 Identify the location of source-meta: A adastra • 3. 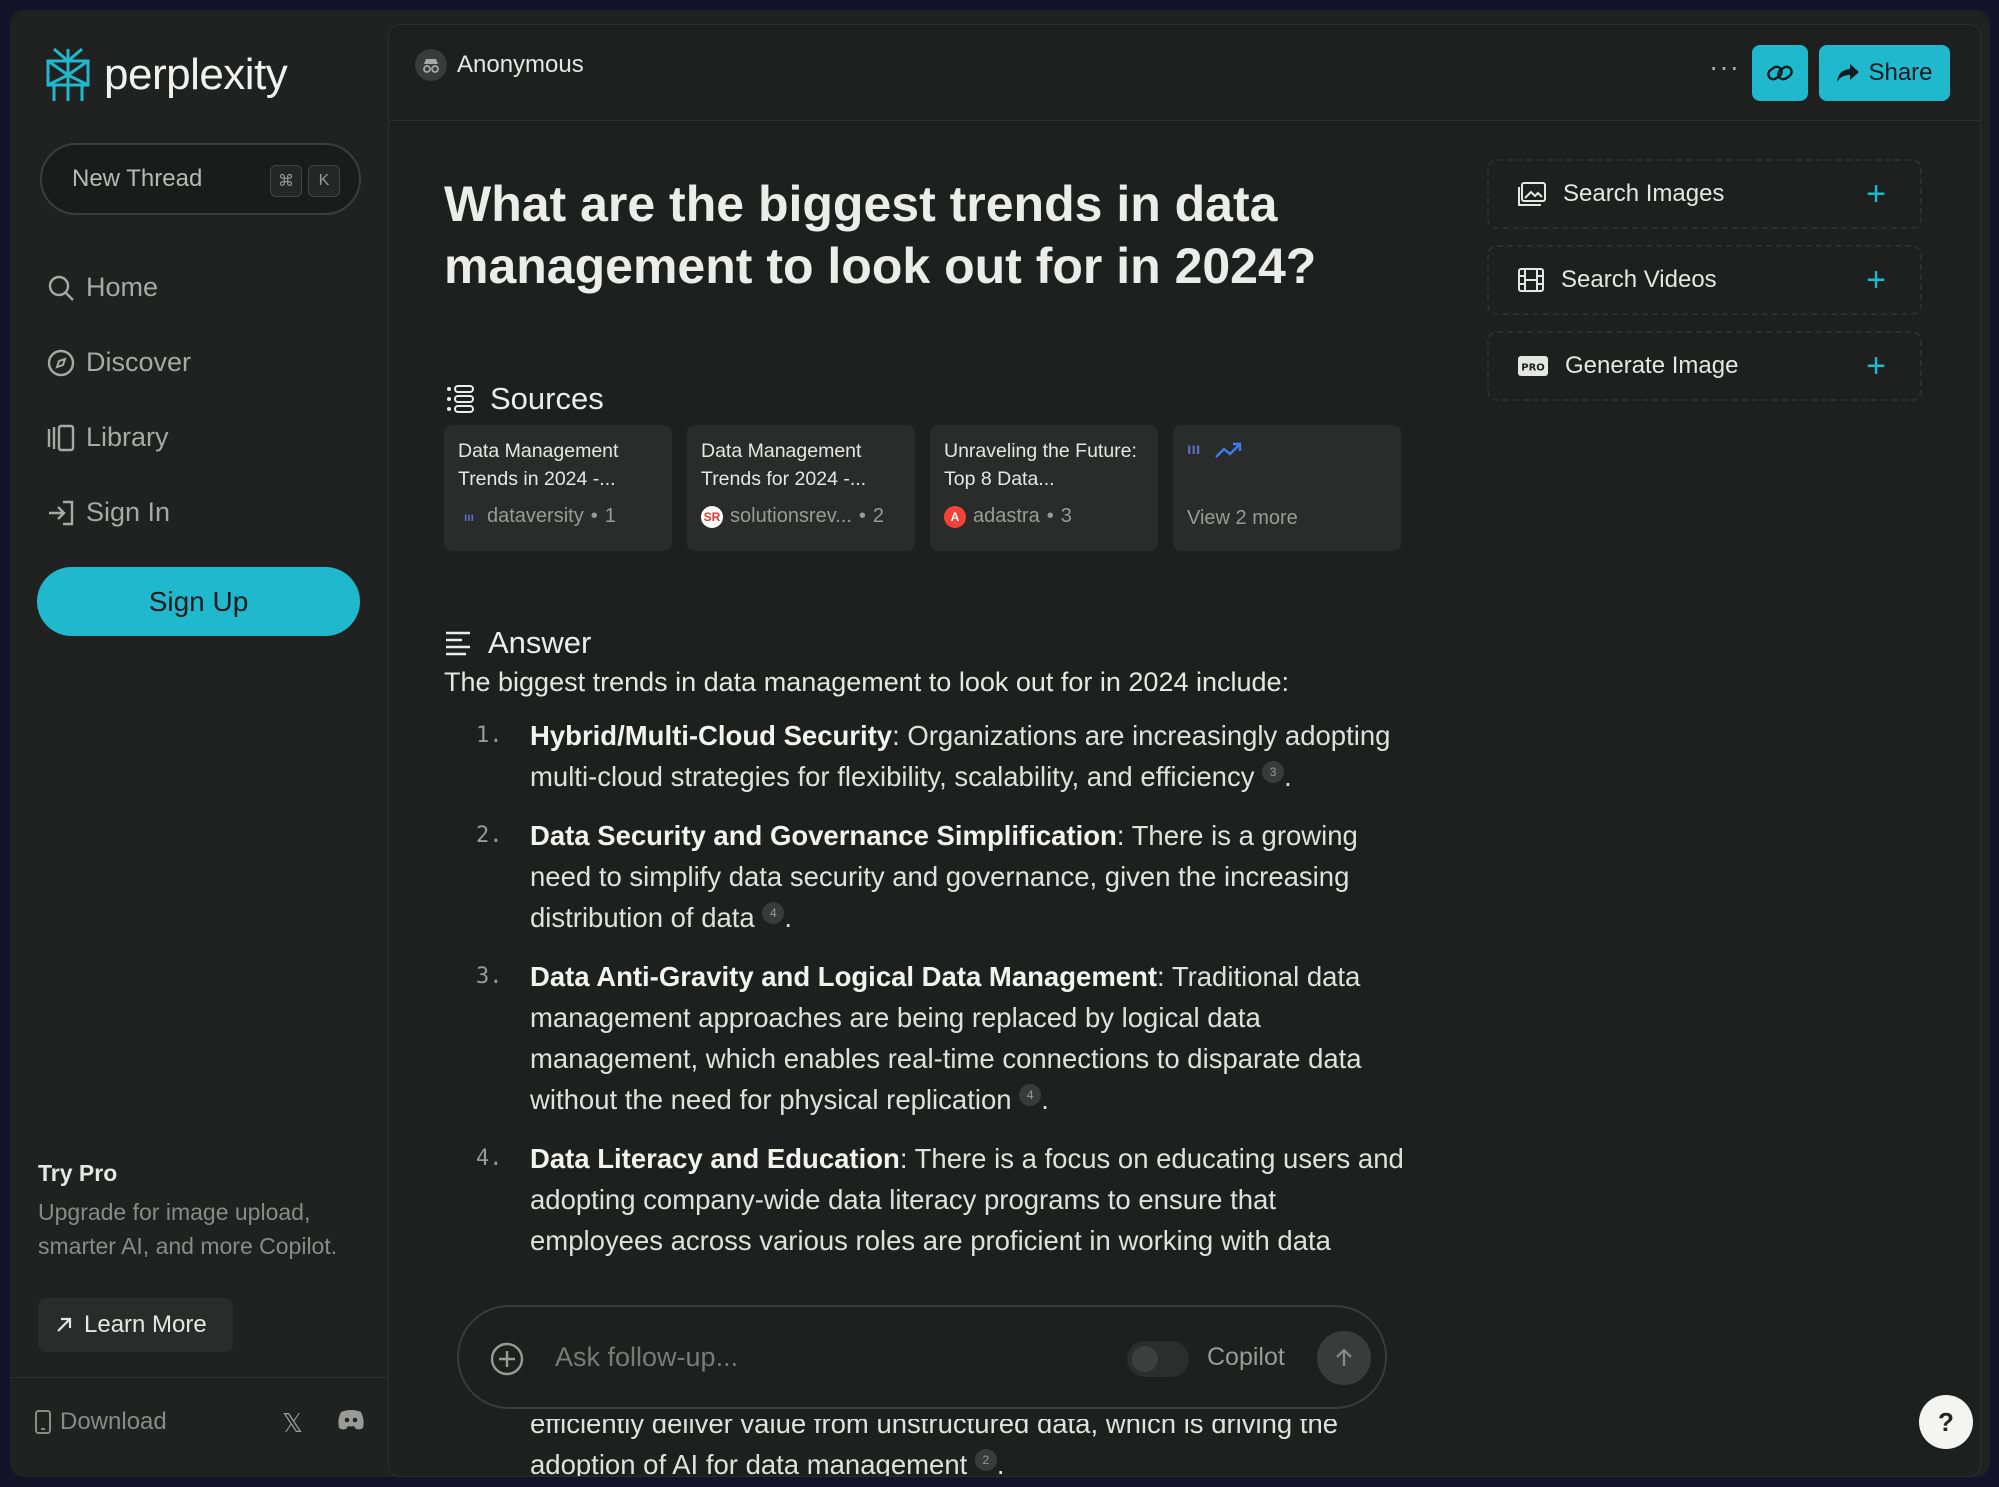
(1044, 516).